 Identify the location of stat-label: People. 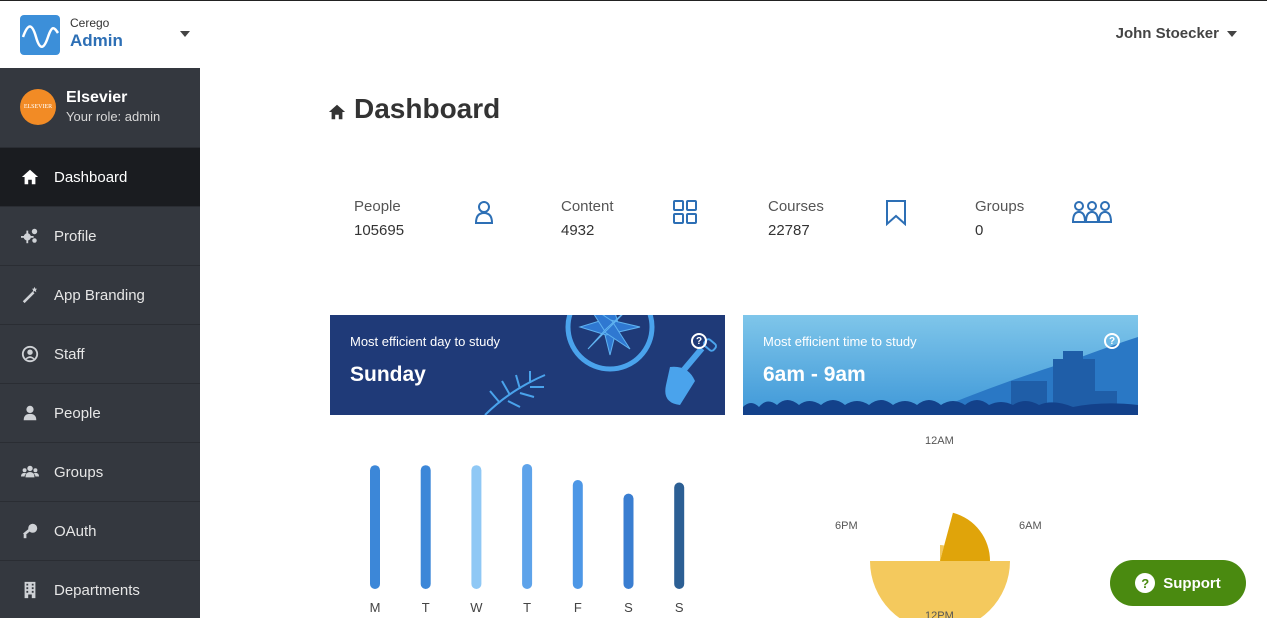
(377, 206).